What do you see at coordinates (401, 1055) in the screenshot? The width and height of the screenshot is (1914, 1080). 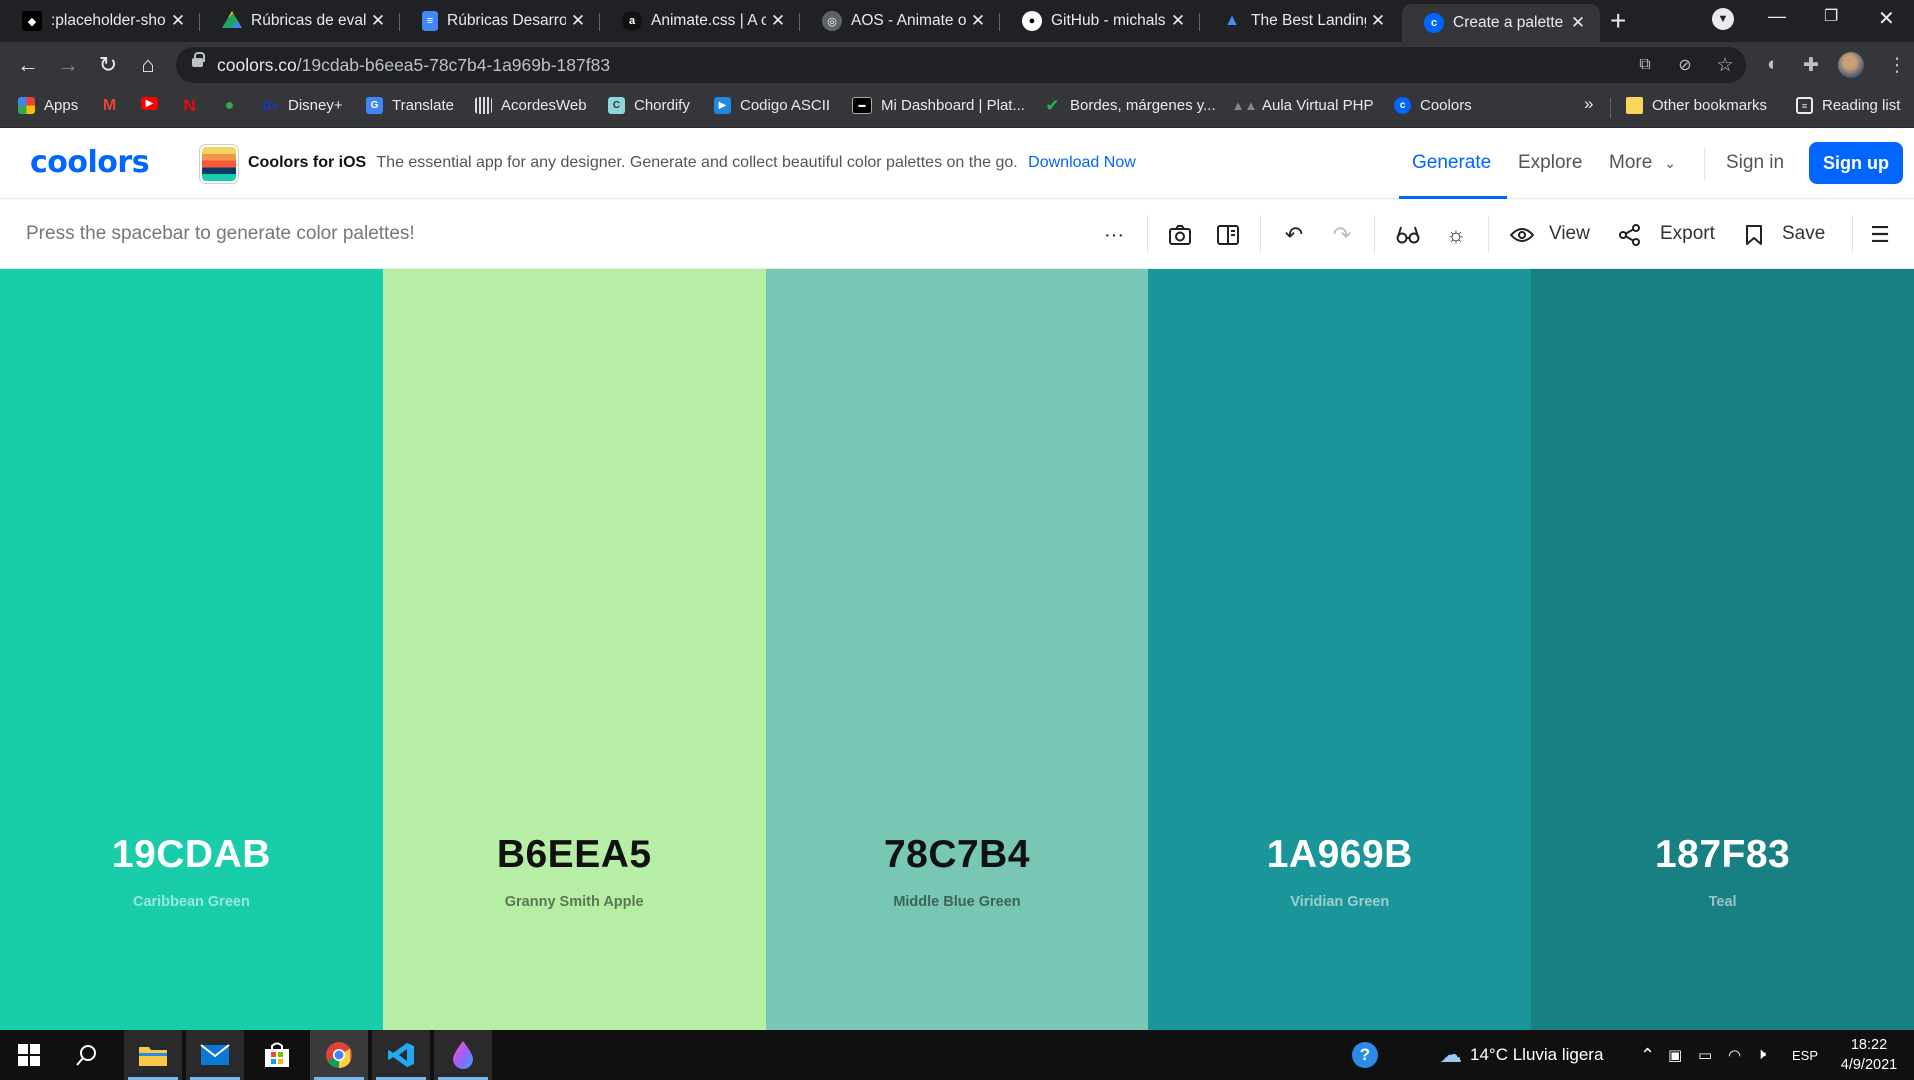 I see `vscode-icon` at bounding box center [401, 1055].